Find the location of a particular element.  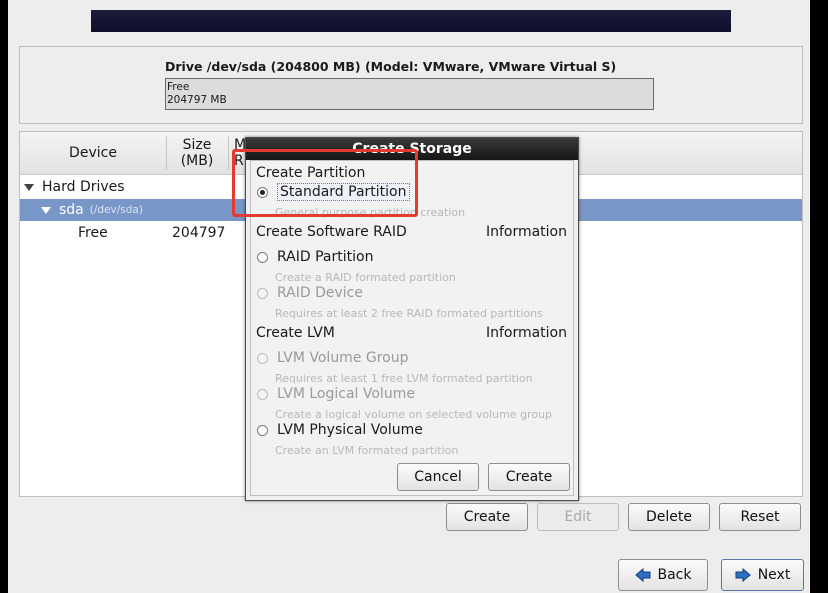

radio-lvm-volume-group: LVM Volume Group is located at coordinates (333, 358).